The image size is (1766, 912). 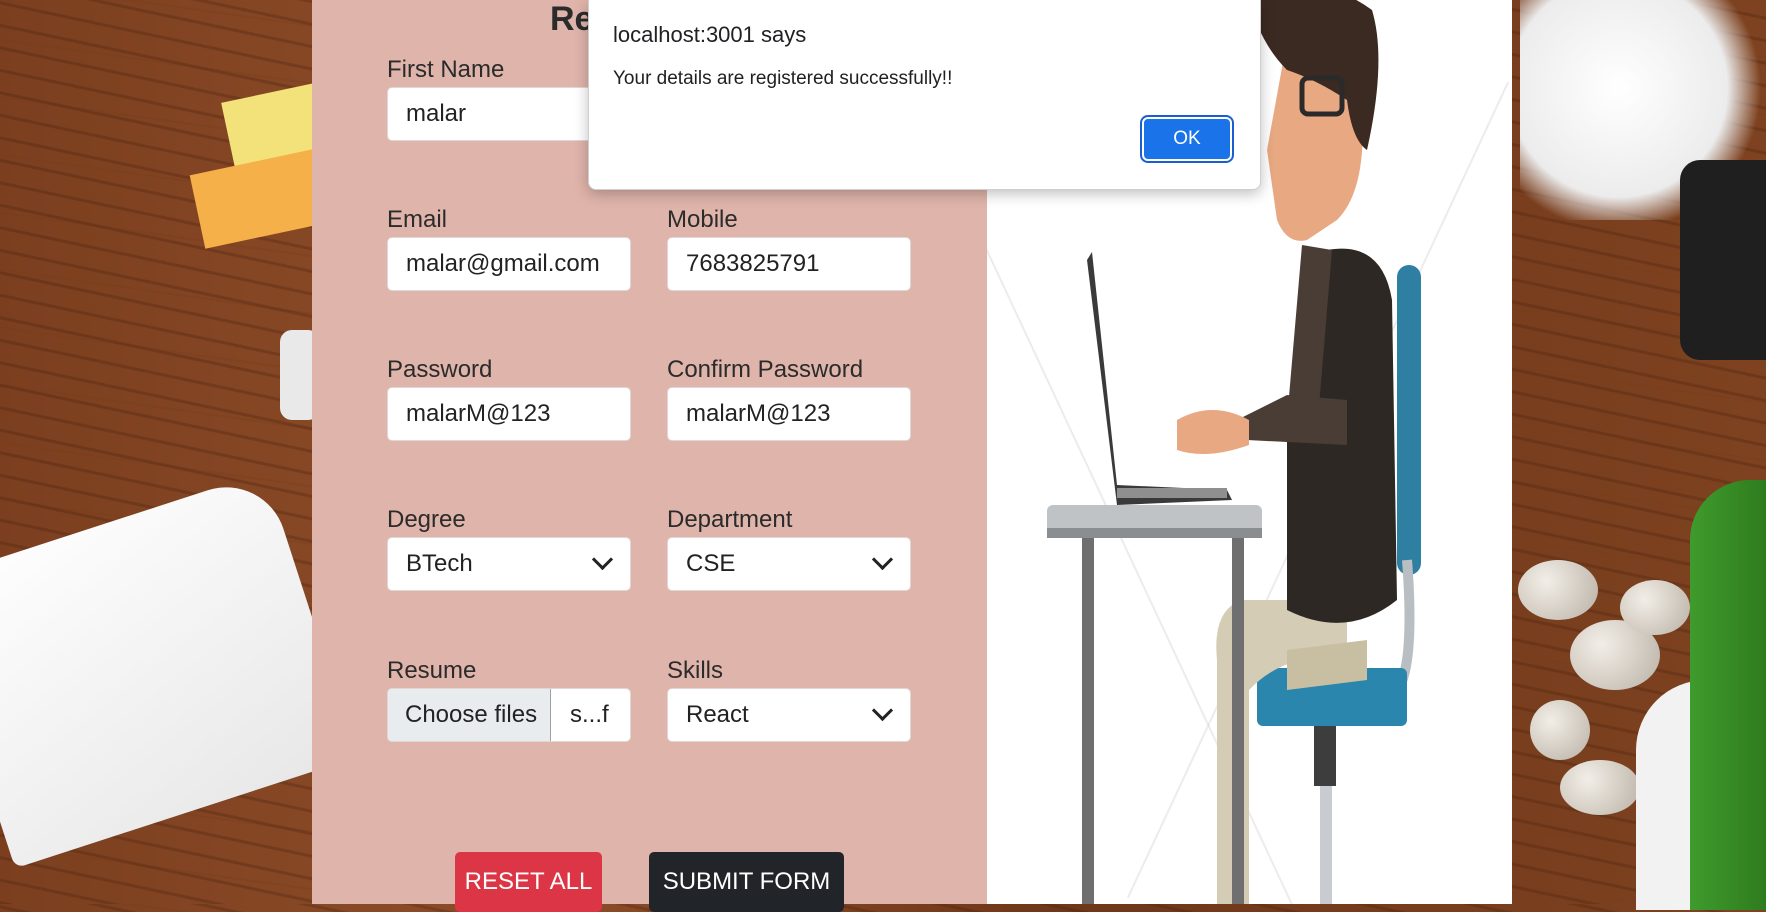 What do you see at coordinates (509, 264) in the screenshot?
I see `email-input: malar@gmail.com` at bounding box center [509, 264].